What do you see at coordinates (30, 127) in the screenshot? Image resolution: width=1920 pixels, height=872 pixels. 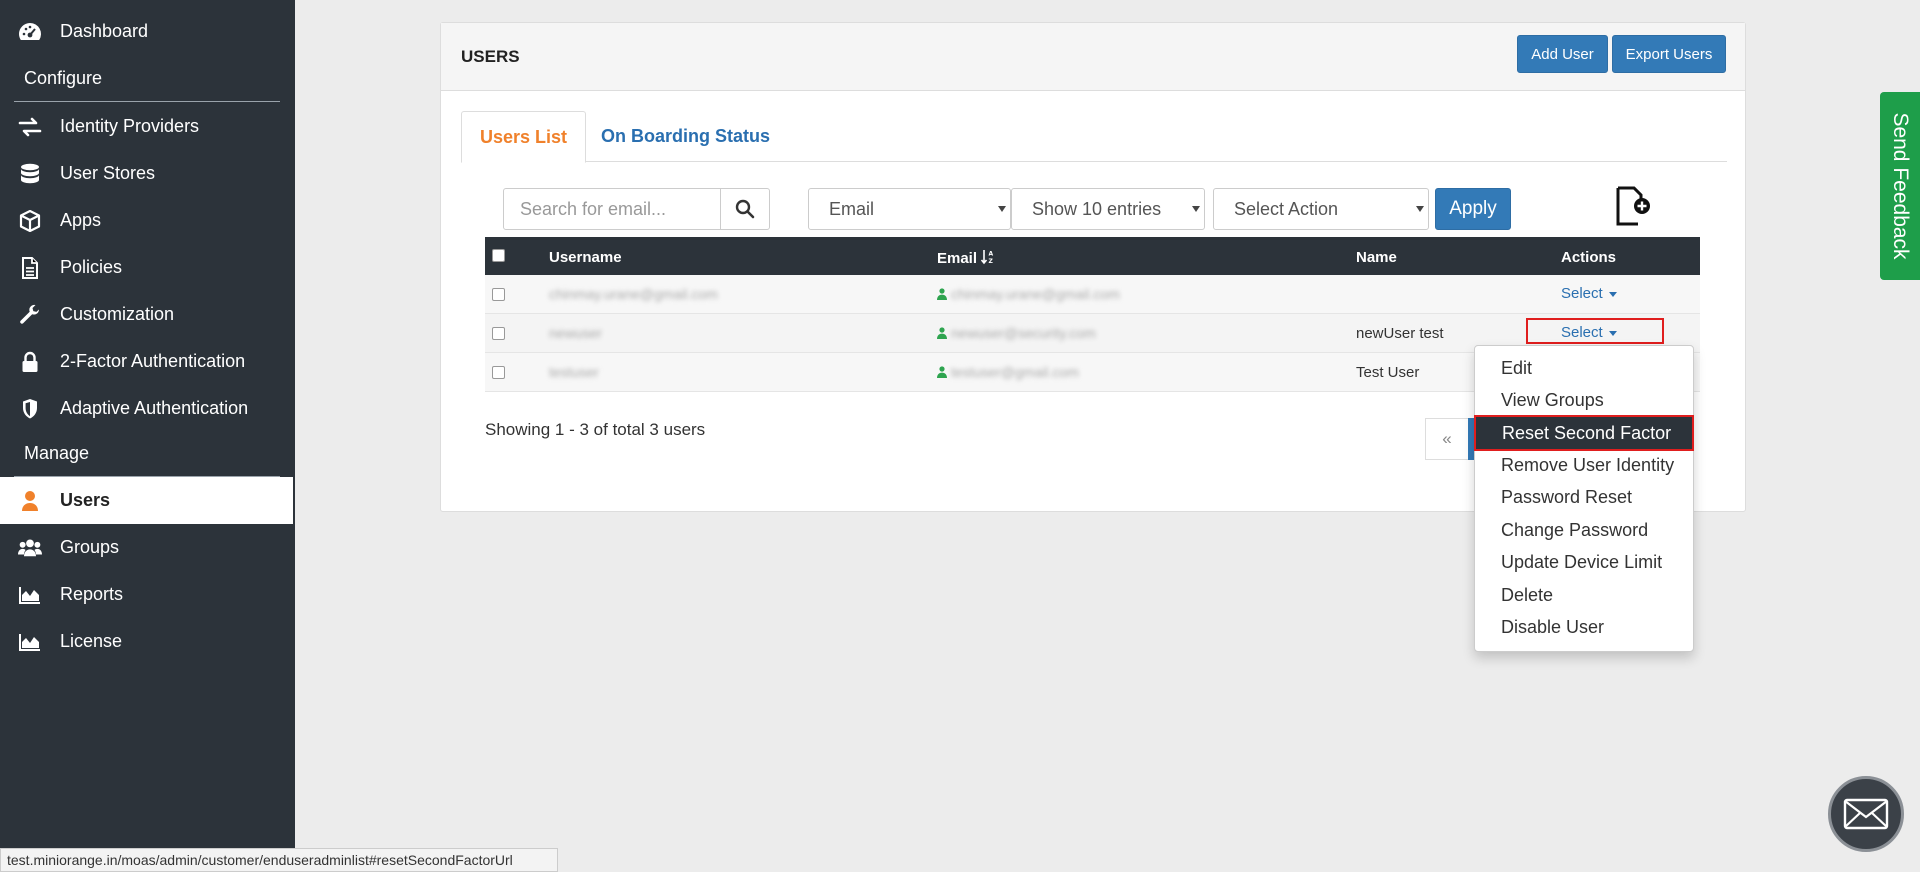 I see `exchange-icon` at bounding box center [30, 127].